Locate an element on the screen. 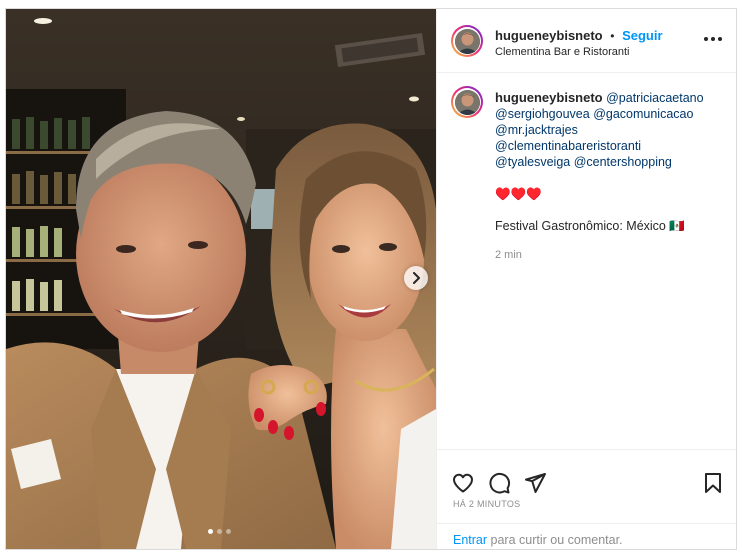  login-prompt: Entrar para curtir ou comentar. is located at coordinates (586, 536).